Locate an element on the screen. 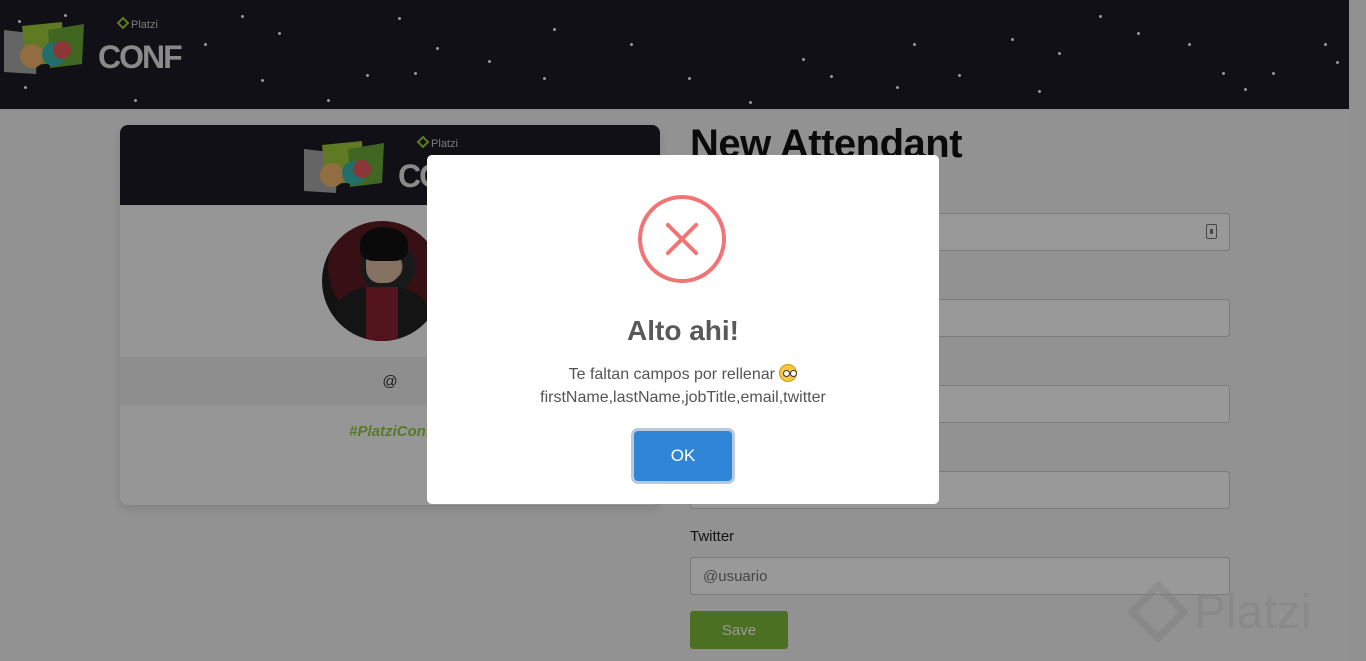 This screenshot has height=661, width=1366. dialog-title: Alto ahi! is located at coordinates (683, 330).